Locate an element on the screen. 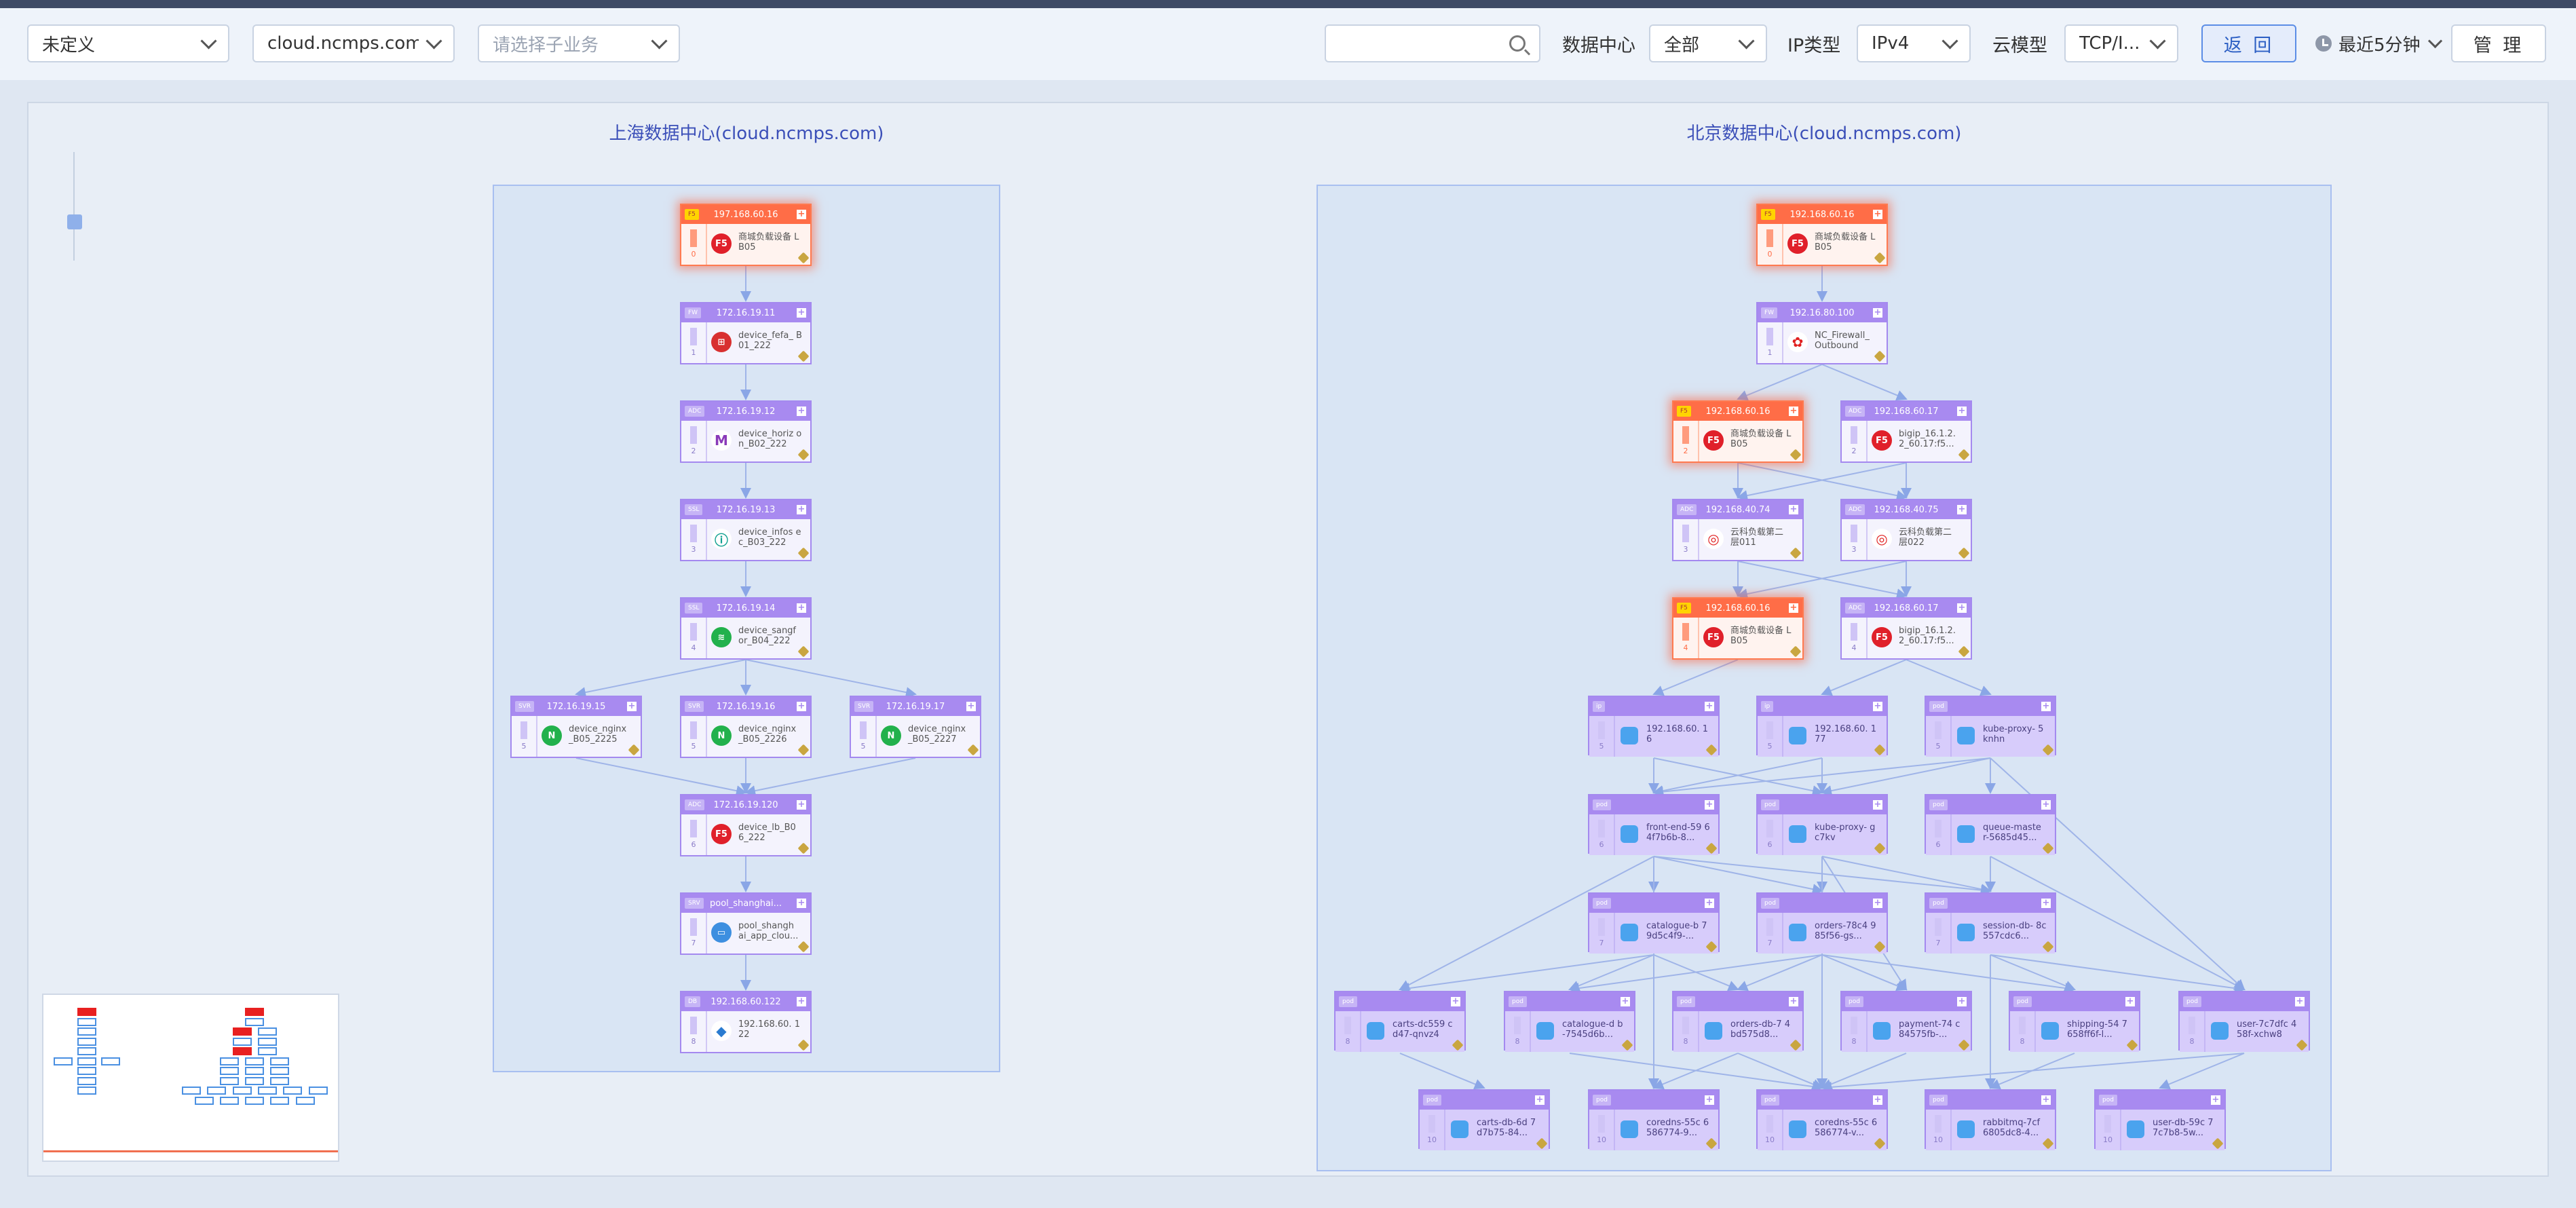 The height and width of the screenshot is (1208, 2576). topology-node: pod +8 carts-dc559 cd47-qnvz4 is located at coordinates (1400, 1021).